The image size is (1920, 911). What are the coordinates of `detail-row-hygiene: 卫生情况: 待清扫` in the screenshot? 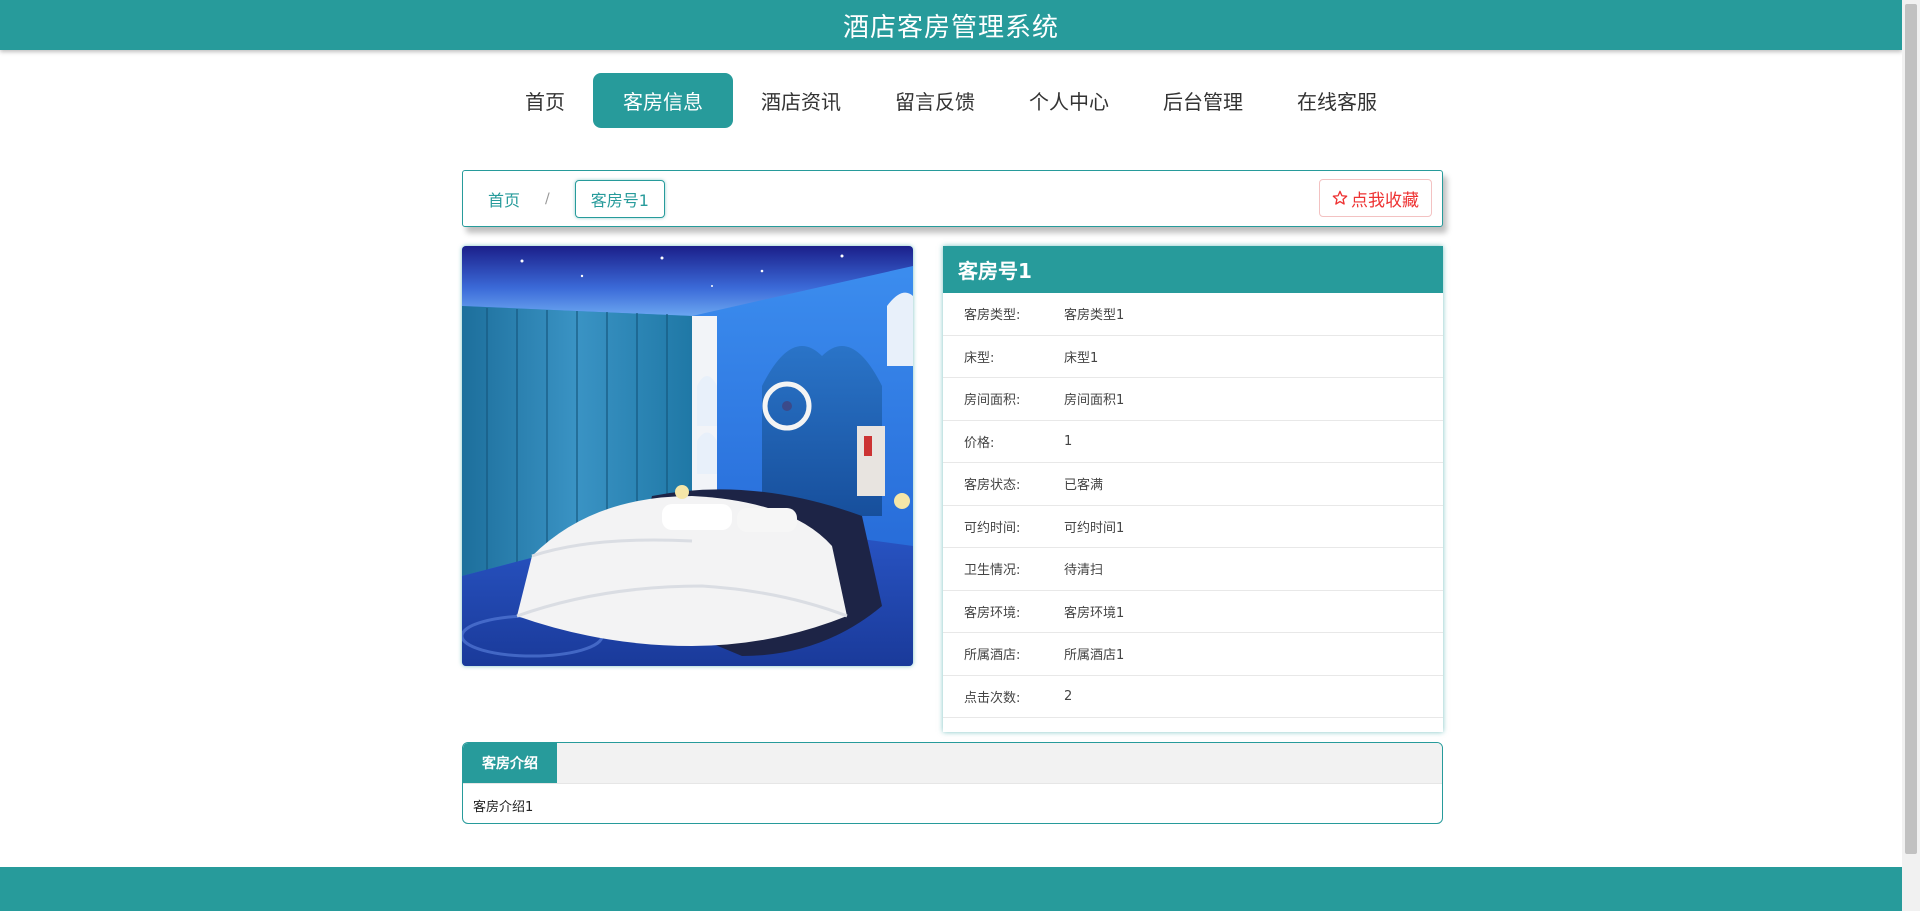 It's located at (1193, 569).